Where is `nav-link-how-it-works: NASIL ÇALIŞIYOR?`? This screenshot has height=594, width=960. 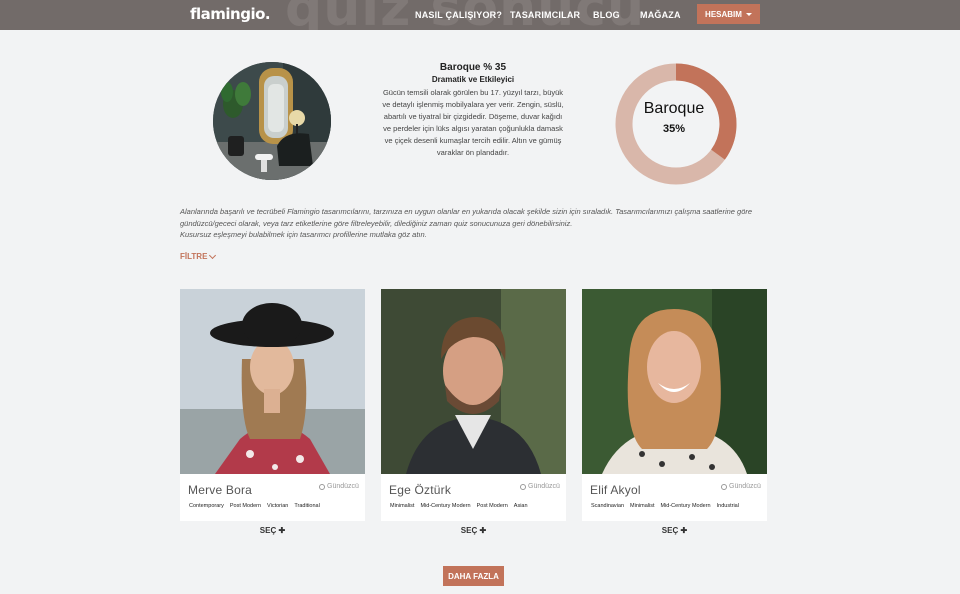 nav-link-how-it-works: NASIL ÇALIŞIYOR? is located at coordinates (458, 15).